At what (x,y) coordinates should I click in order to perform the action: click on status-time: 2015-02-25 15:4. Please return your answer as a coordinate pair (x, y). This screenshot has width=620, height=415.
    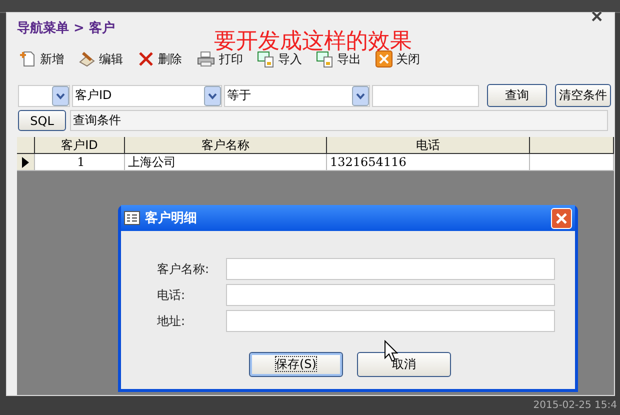
    Looking at the image, I should click on (575, 405).